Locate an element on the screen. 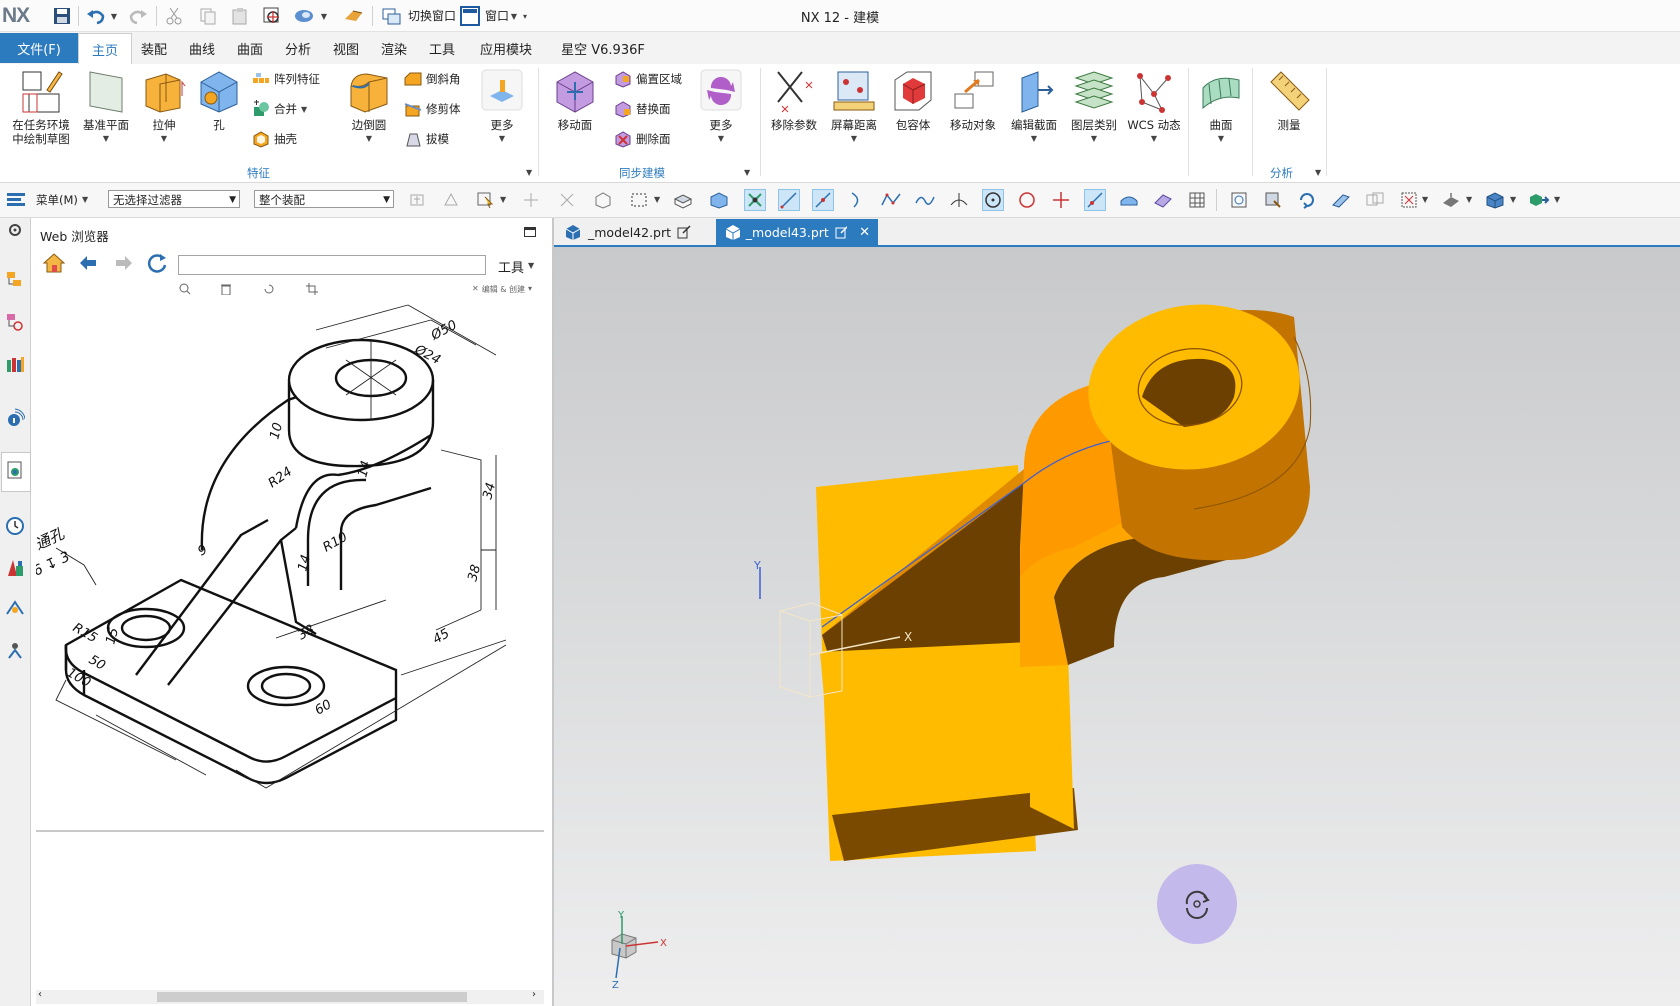 The width and height of the screenshot is (1680, 1006). refresh-icon is located at coordinates (157, 264).